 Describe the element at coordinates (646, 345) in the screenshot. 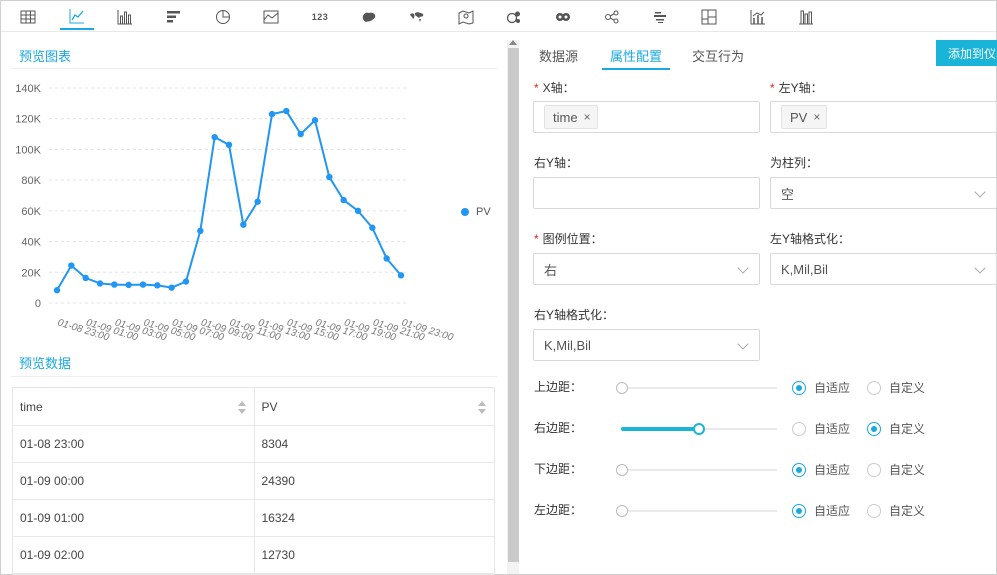

I see `right-y-format-select: K,Mil,Bil` at that location.